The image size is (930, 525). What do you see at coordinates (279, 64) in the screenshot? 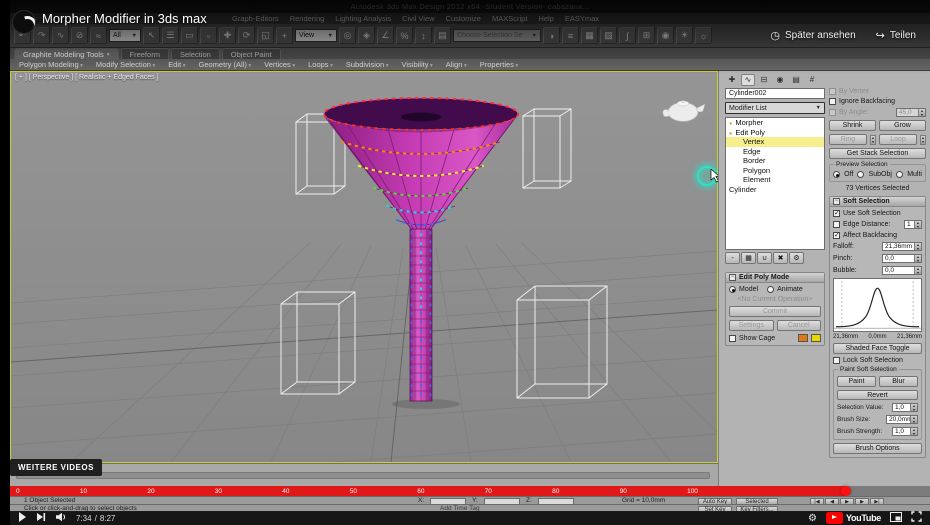
I see `ribbon-panel-item: Vertices` at bounding box center [279, 64].